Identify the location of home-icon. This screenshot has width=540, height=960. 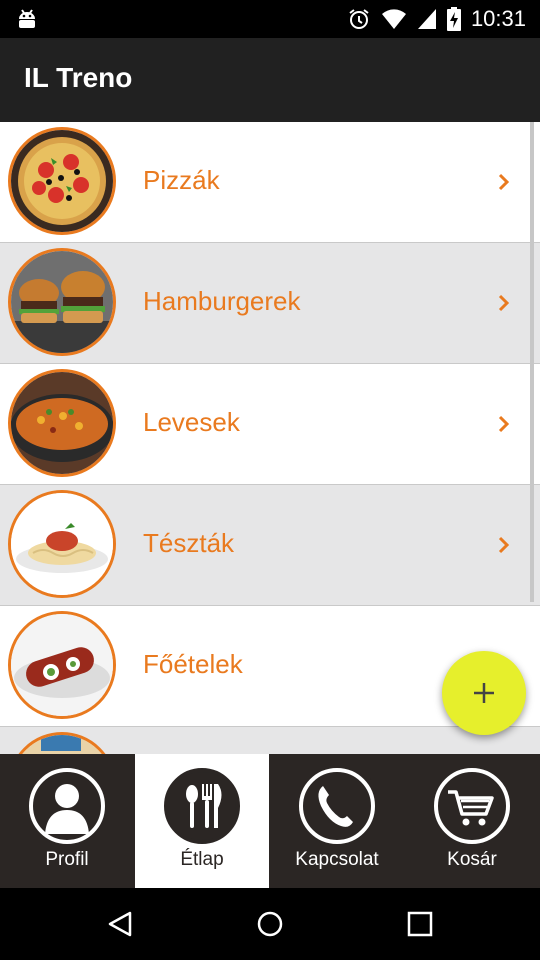
(270, 924).